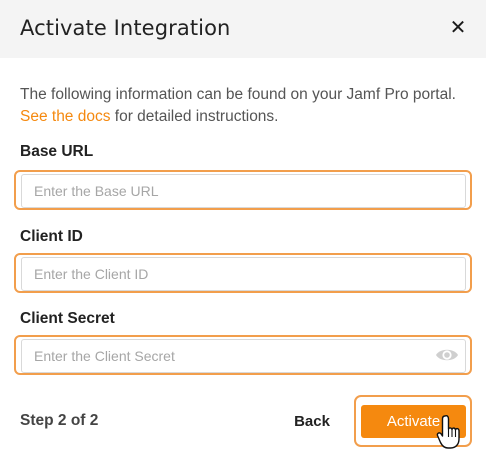 The height and width of the screenshot is (462, 486). Describe the element at coordinates (243, 274) in the screenshot. I see `client-id-input` at that location.